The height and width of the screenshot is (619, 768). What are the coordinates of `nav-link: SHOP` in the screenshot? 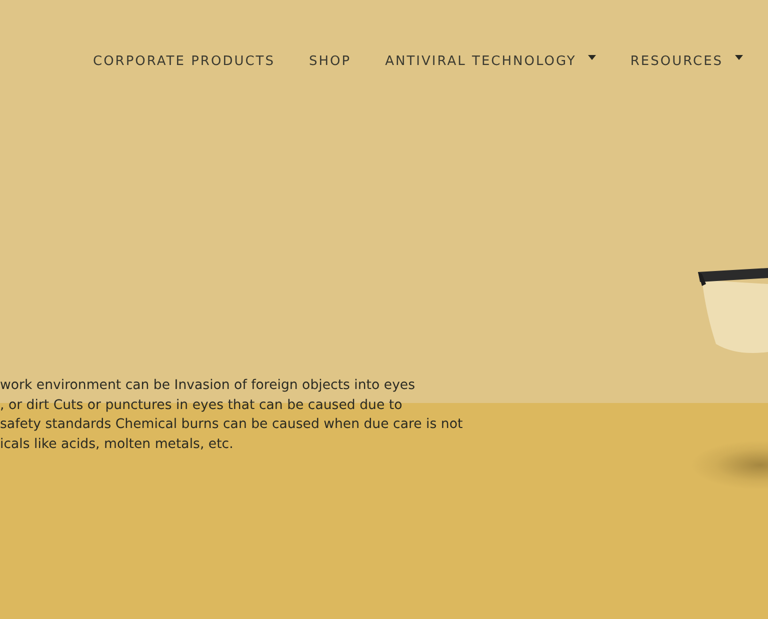 It's located at (330, 61).